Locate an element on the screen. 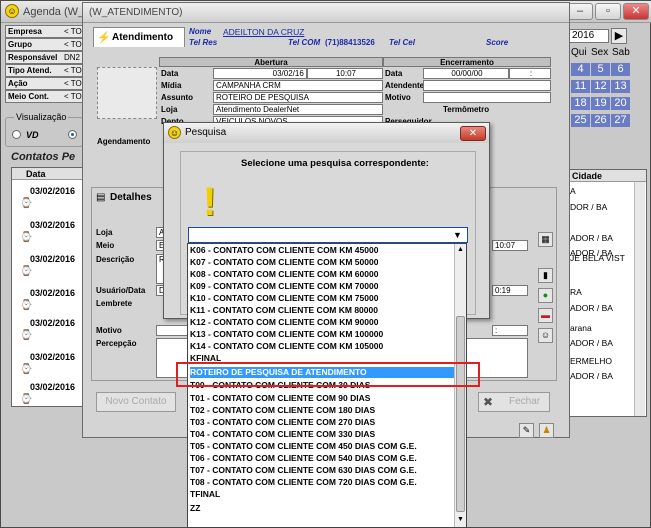 The width and height of the screenshot is (651, 528). calendar-day: 26 is located at coordinates (600, 120).